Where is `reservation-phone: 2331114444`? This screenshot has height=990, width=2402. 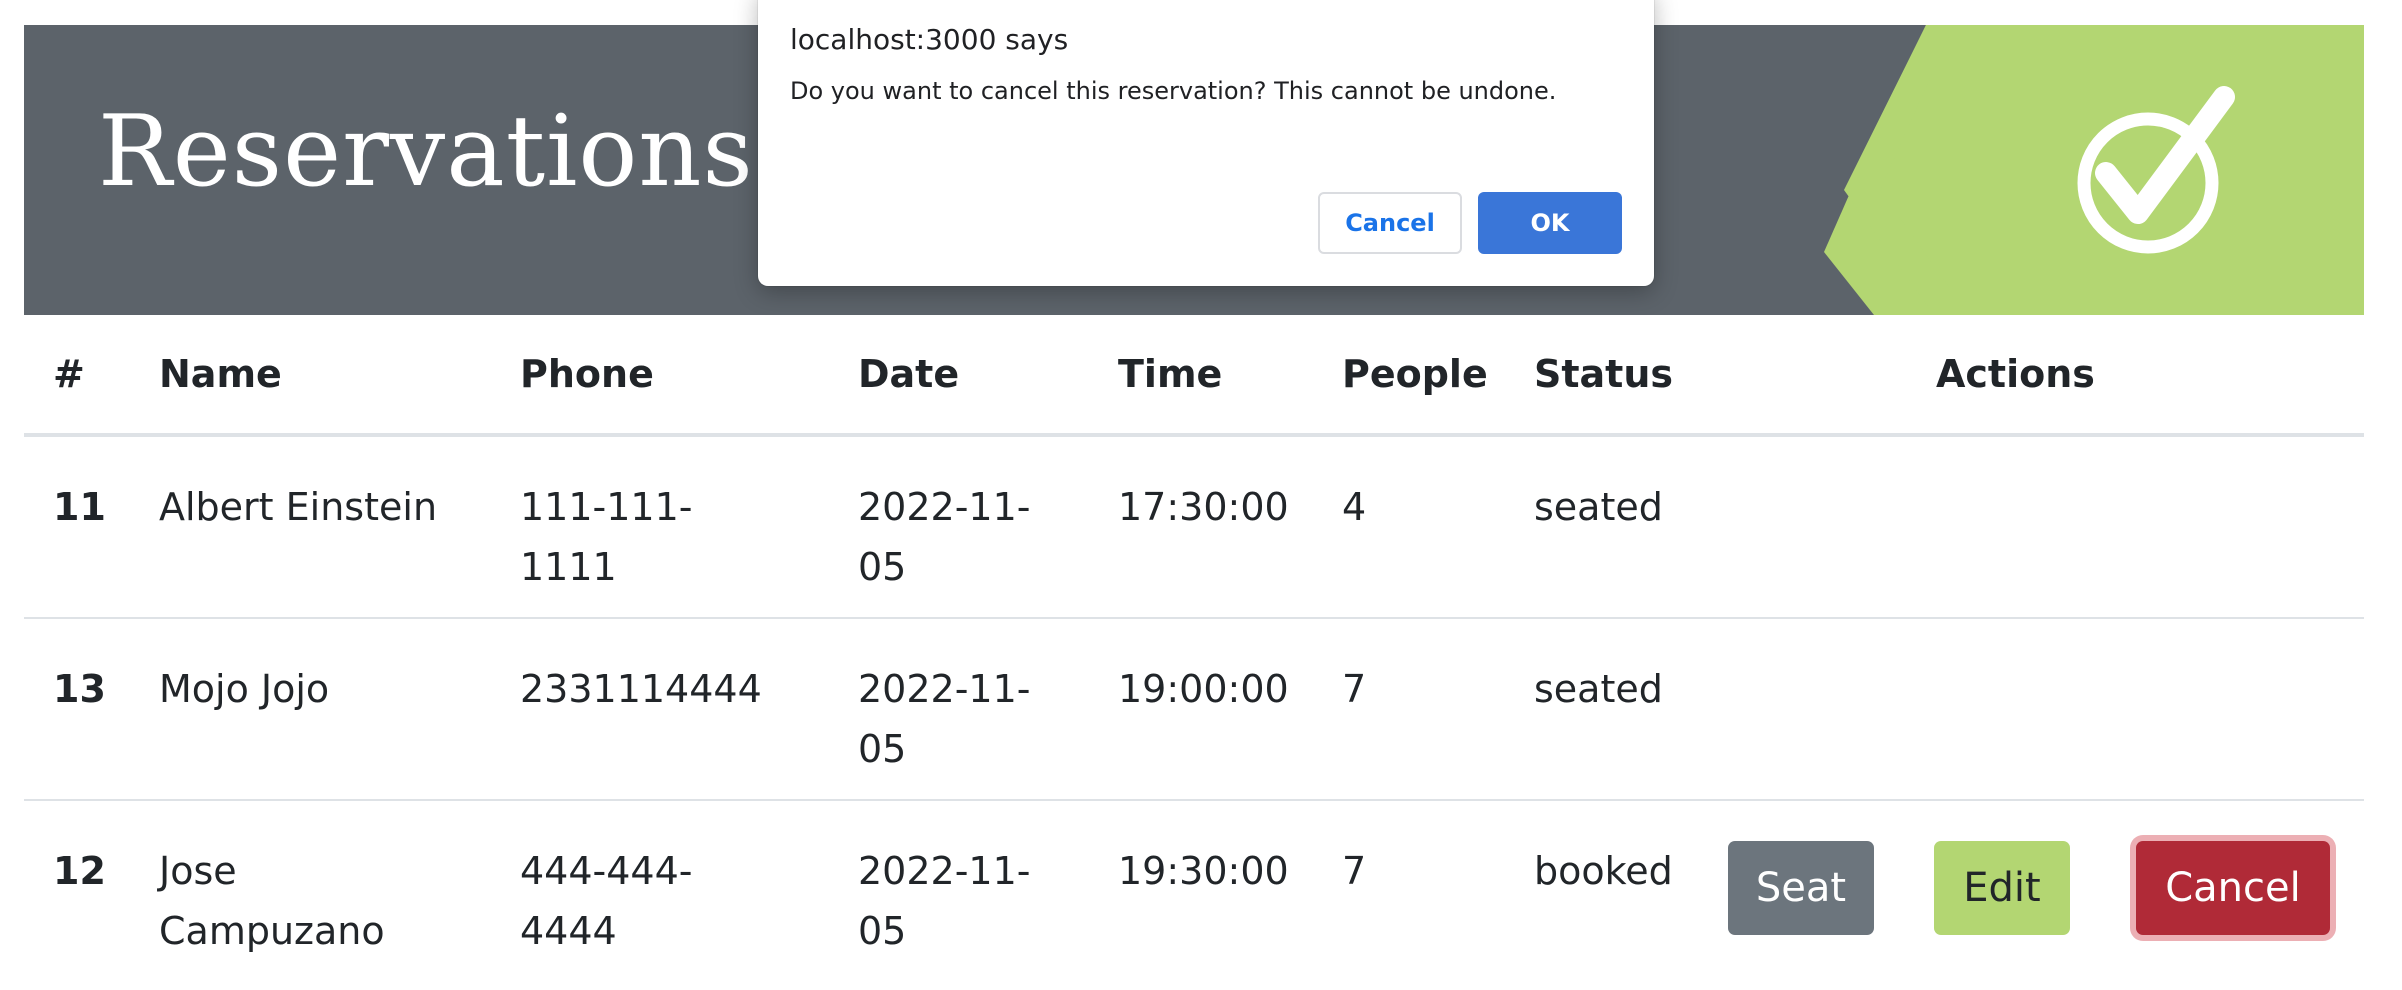 reservation-phone: 2331114444 is located at coordinates (641, 689).